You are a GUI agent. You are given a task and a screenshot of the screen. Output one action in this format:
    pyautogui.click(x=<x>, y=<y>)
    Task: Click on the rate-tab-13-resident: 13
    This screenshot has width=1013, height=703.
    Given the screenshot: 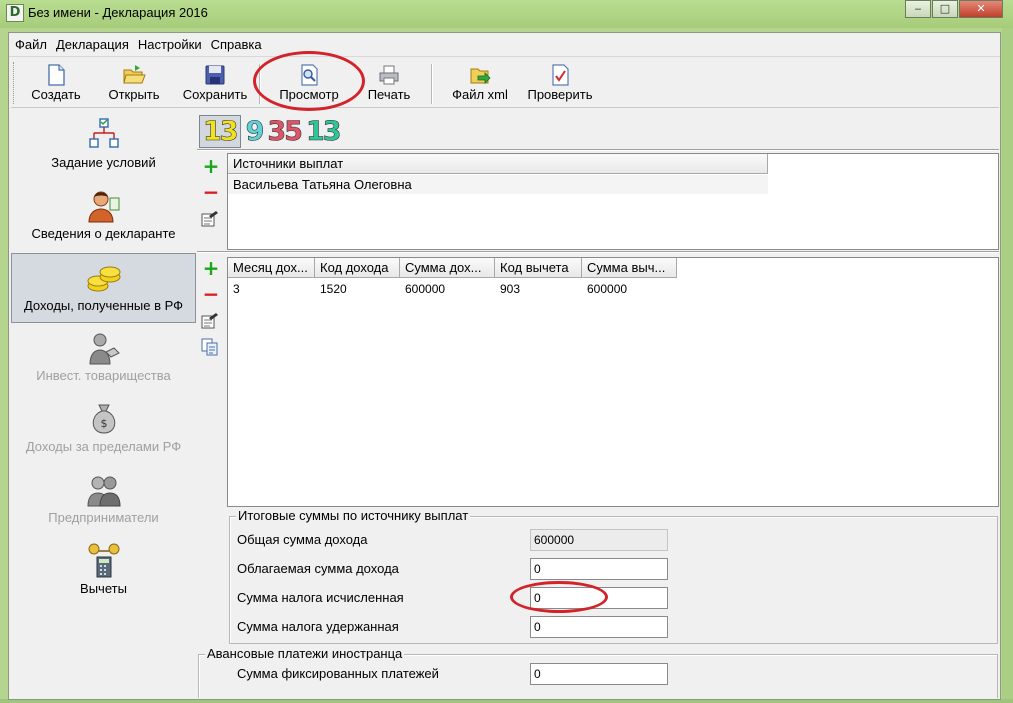 What is the action you would take?
    pyautogui.click(x=324, y=131)
    